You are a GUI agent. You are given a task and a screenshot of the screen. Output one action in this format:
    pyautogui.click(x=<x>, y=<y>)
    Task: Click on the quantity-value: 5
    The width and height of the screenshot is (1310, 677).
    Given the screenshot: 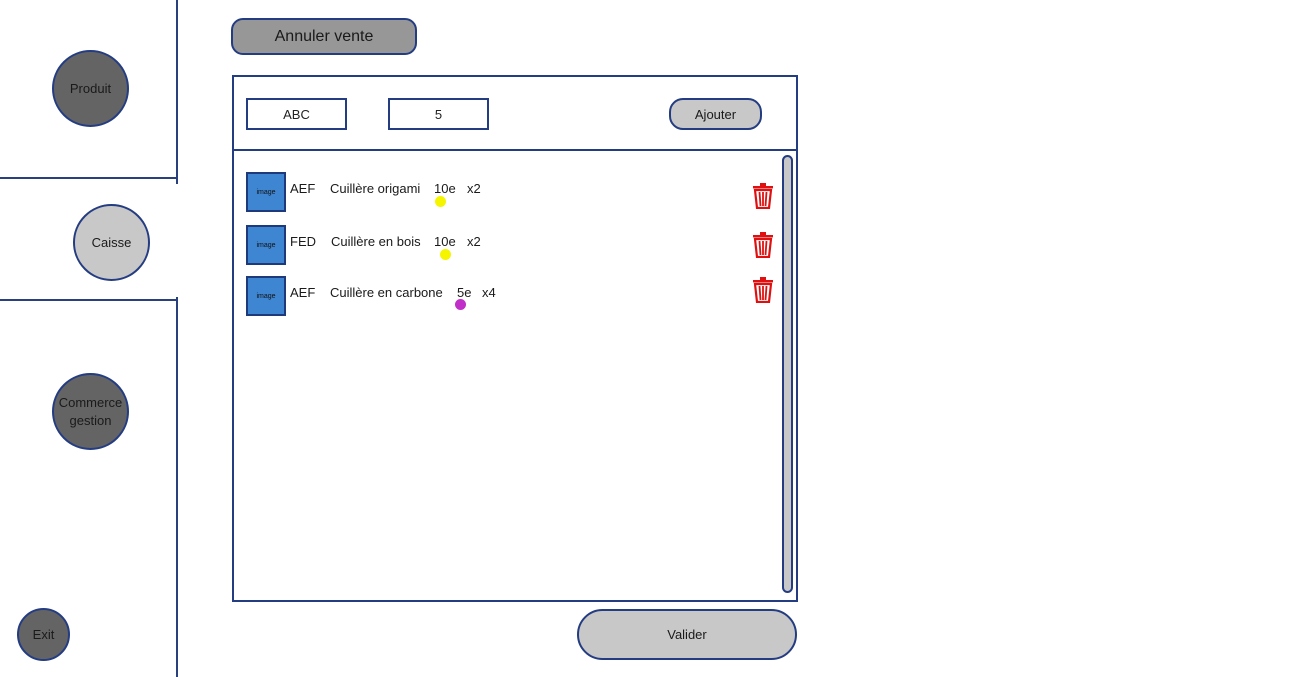 What is the action you would take?
    pyautogui.click(x=438, y=114)
    